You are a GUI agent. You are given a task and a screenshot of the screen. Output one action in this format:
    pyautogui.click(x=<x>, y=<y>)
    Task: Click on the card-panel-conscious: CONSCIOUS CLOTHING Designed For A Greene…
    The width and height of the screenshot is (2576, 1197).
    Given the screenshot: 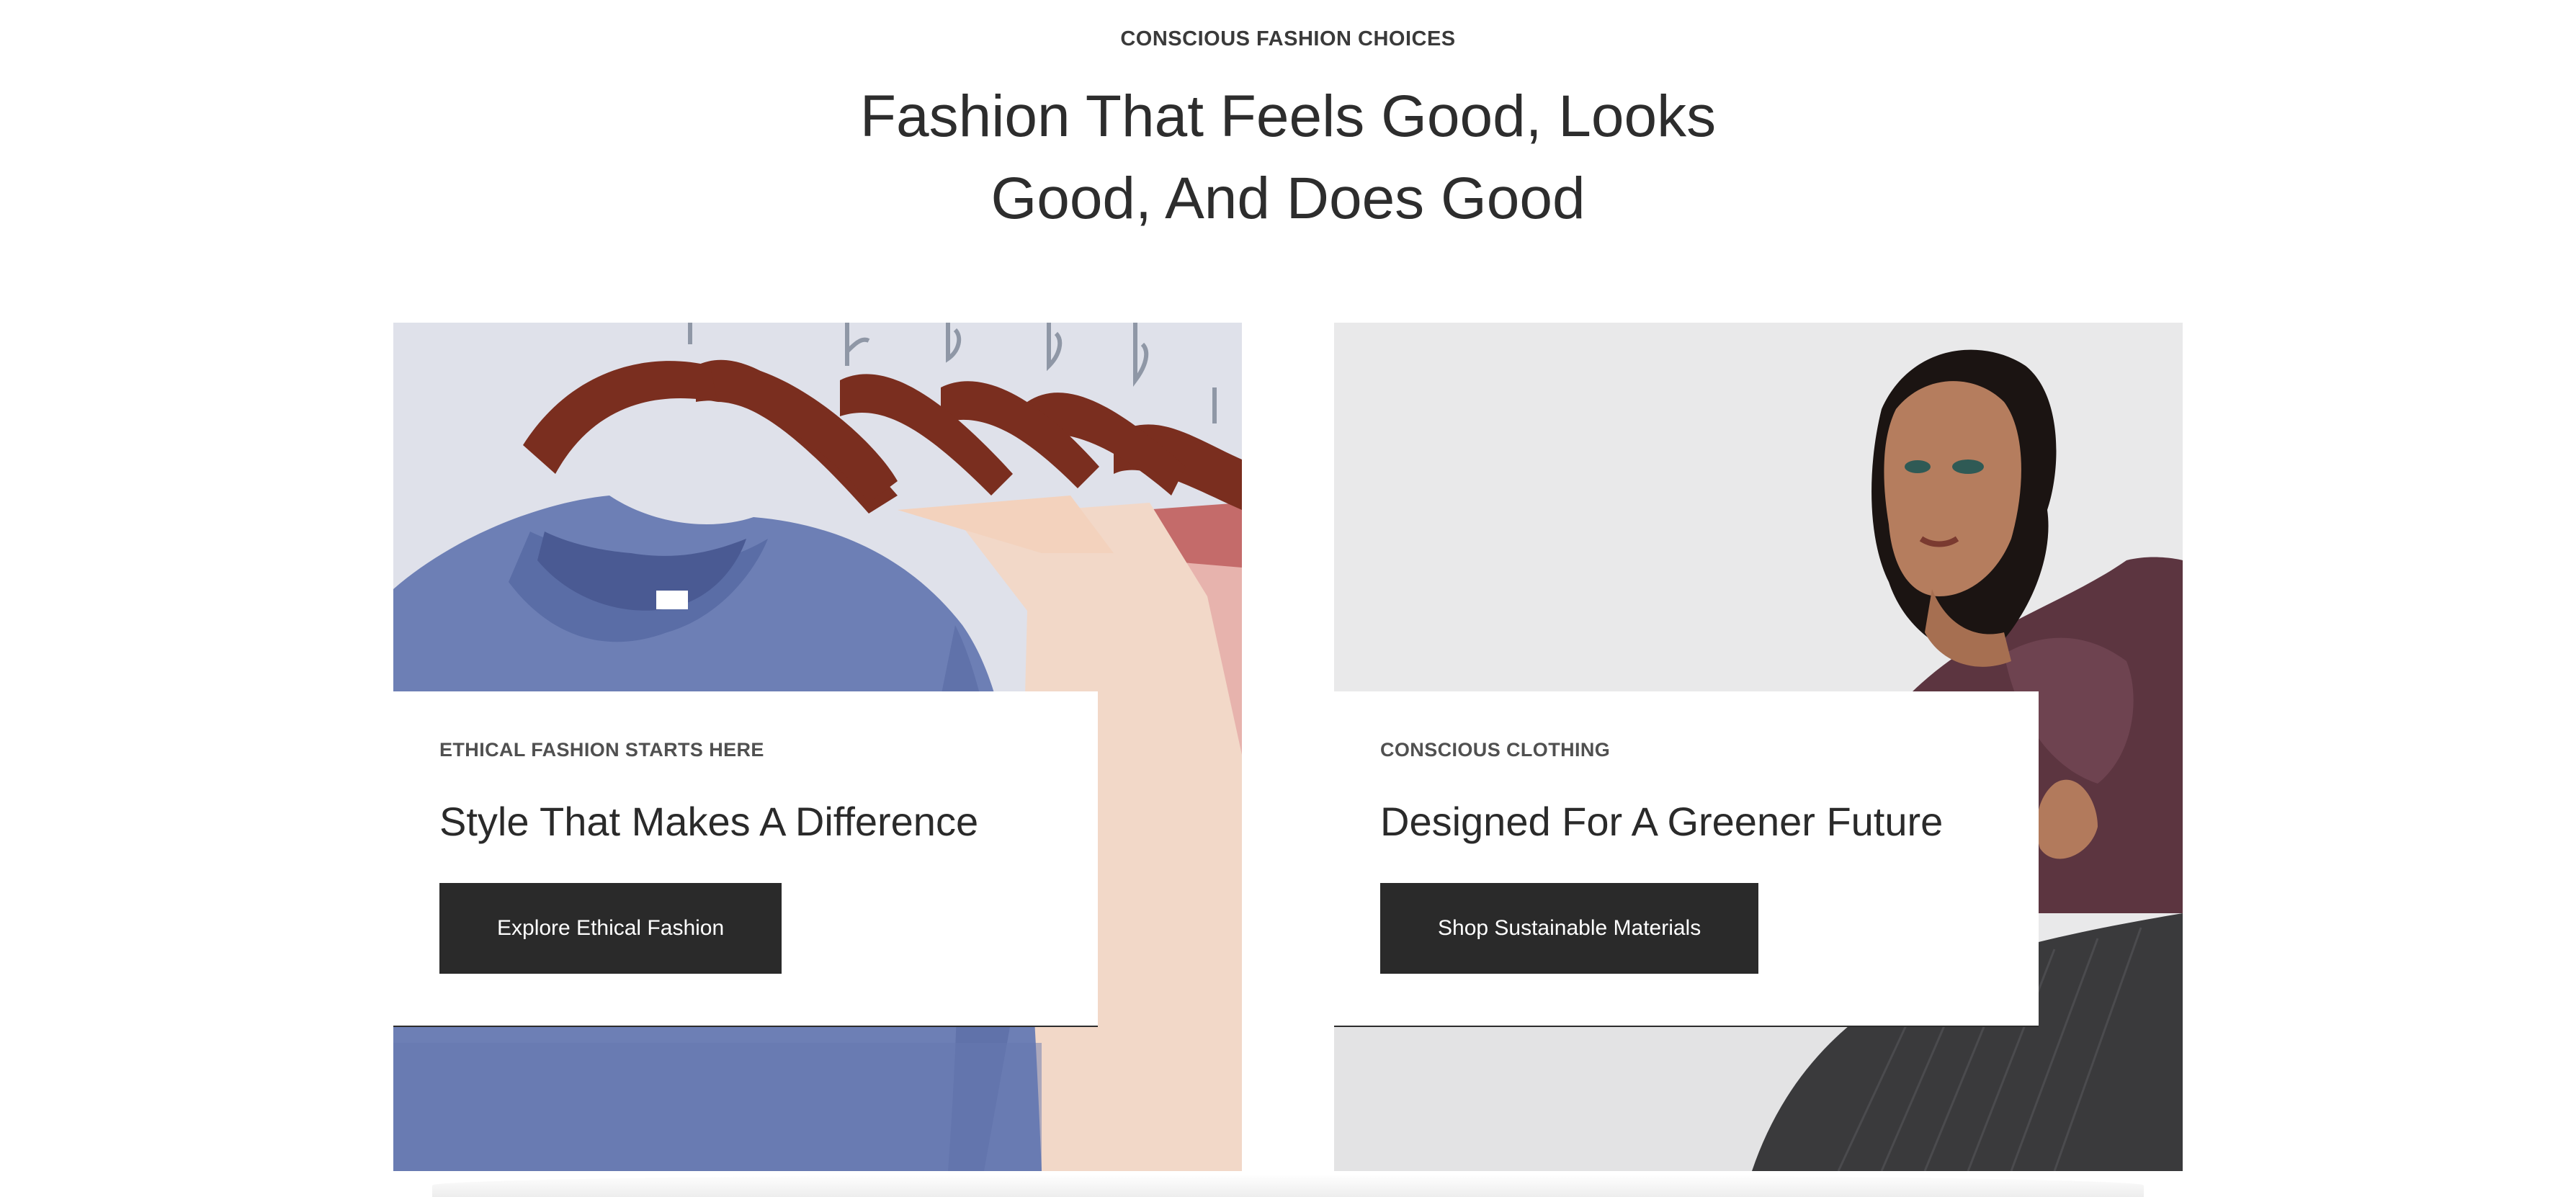 What is the action you would take?
    pyautogui.click(x=1687, y=859)
    